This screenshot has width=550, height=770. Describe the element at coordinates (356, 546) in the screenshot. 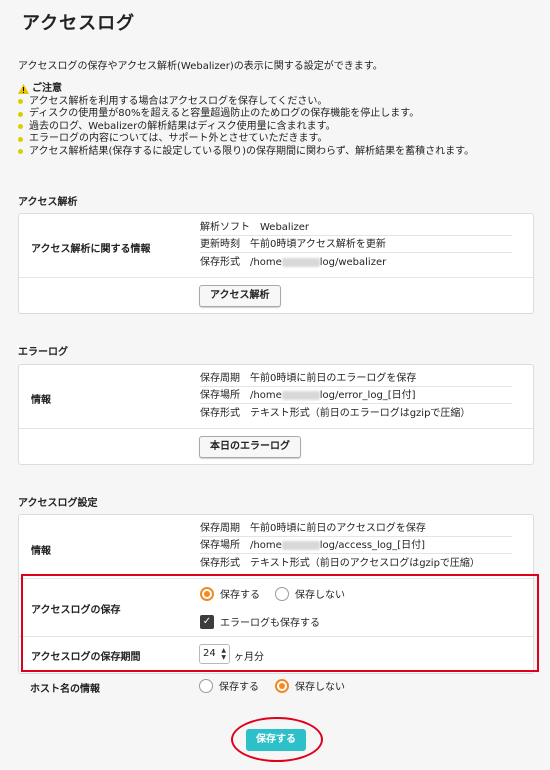

I see `info-line: 保存場所/home log/access_log_[日付]` at that location.